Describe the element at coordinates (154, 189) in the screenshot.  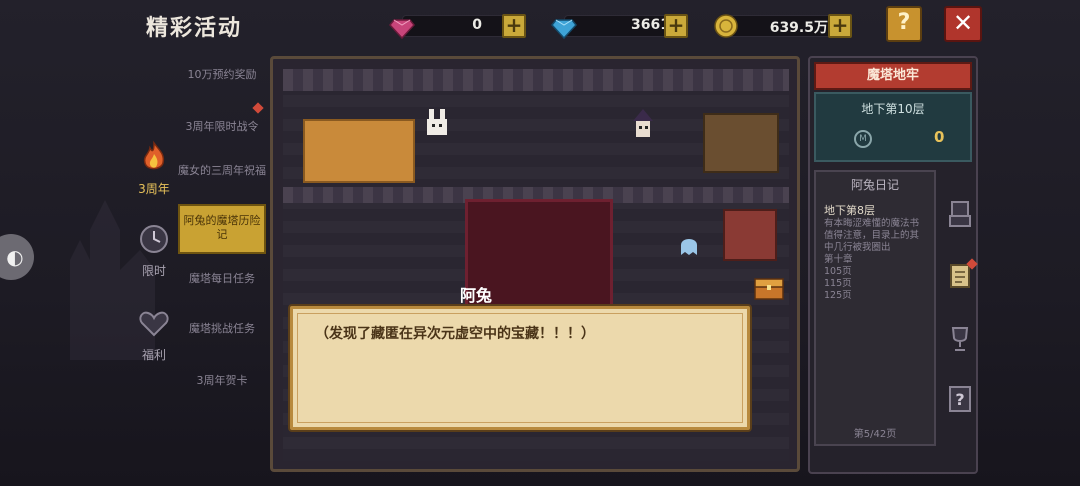
I see `category-label: 3周年` at that location.